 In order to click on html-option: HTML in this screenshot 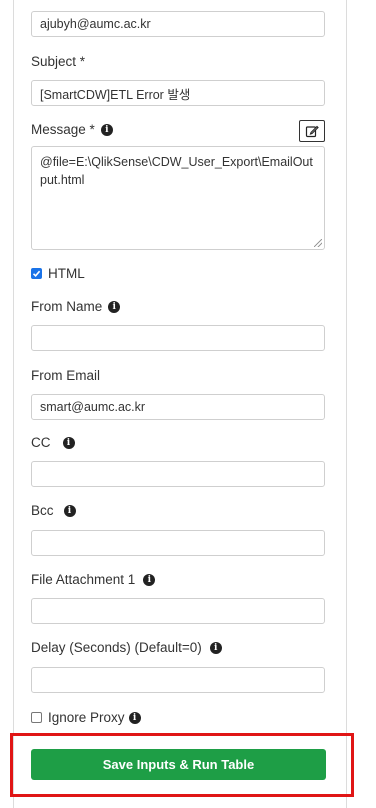, I will do `click(58, 273)`.